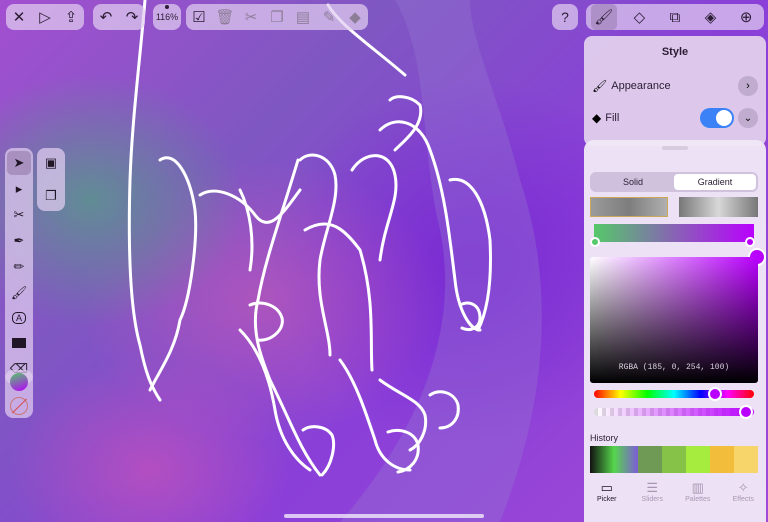  Describe the element at coordinates (746, 412) in the screenshot. I see `alpha-slider-thumb` at that location.